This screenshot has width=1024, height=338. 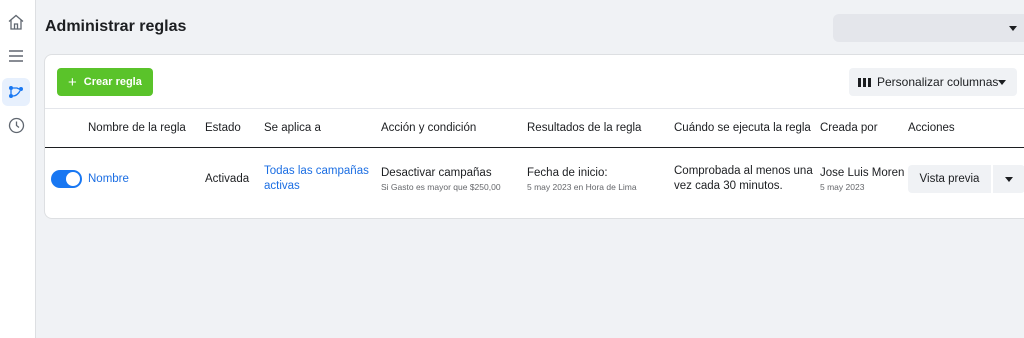 What do you see at coordinates (441, 187) in the screenshot?
I see `rule-condition: Si Gasto es mayor que $250,00` at bounding box center [441, 187].